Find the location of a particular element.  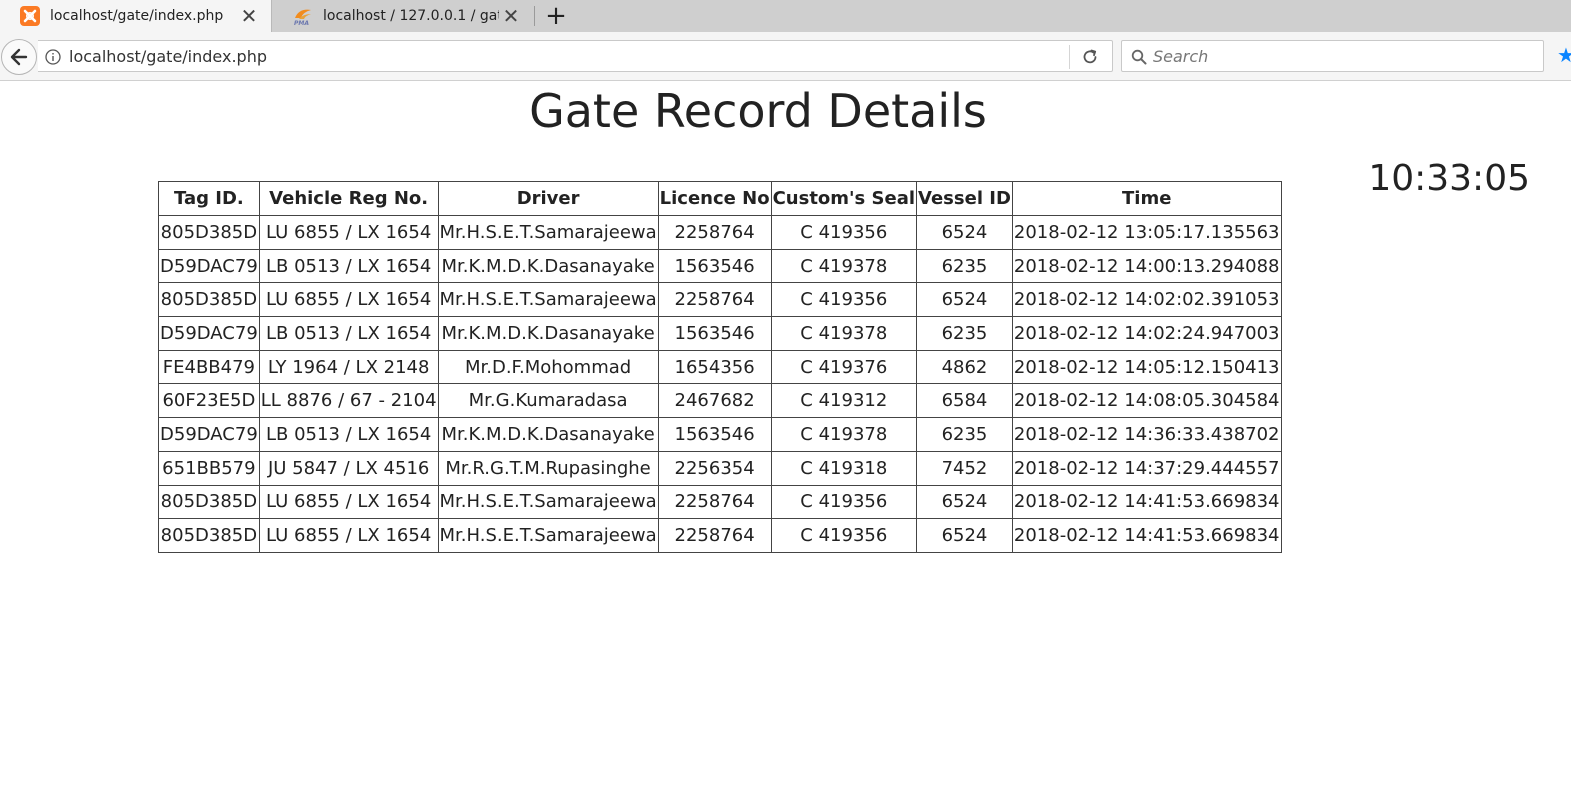

driver-cell: Mr.D.F.Mohommad is located at coordinates (548, 367).